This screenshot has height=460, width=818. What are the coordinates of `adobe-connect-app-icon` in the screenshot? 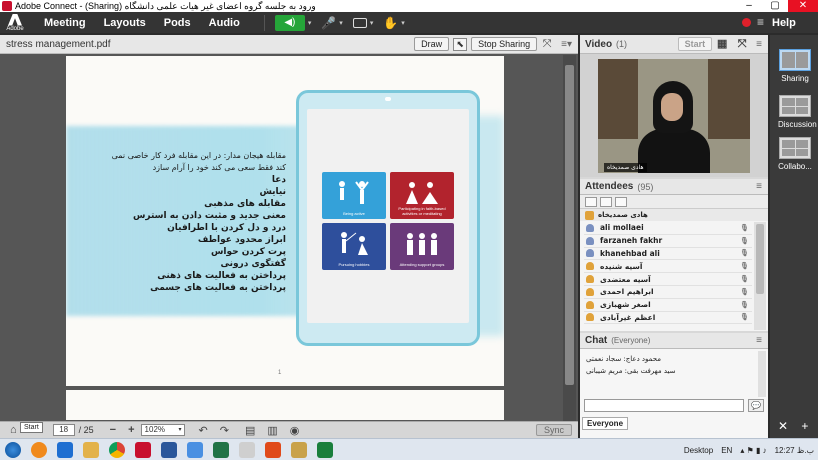 It's located at (7, 6).